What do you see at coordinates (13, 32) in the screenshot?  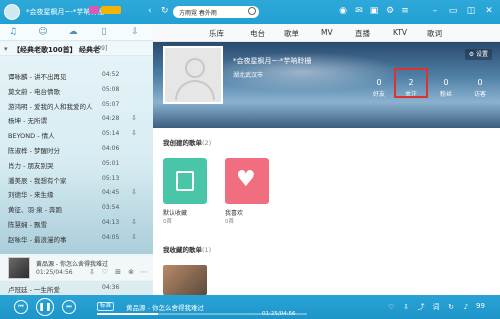 I see `music-note-icon: ♫` at bounding box center [13, 32].